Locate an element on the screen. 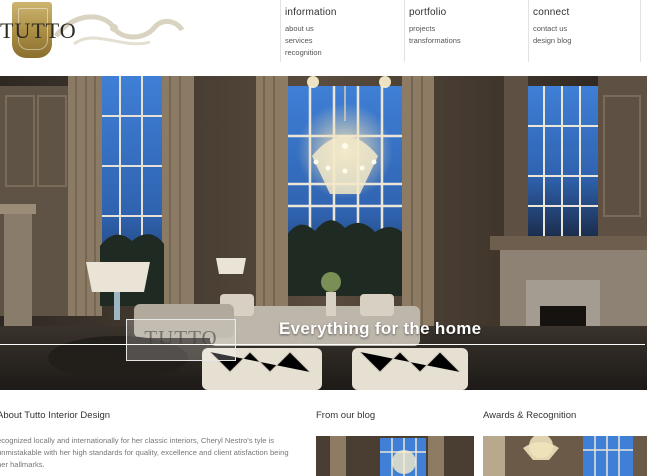 This screenshot has width=647, height=476. hero-watermark-text: TUTTO is located at coordinates (181, 338).